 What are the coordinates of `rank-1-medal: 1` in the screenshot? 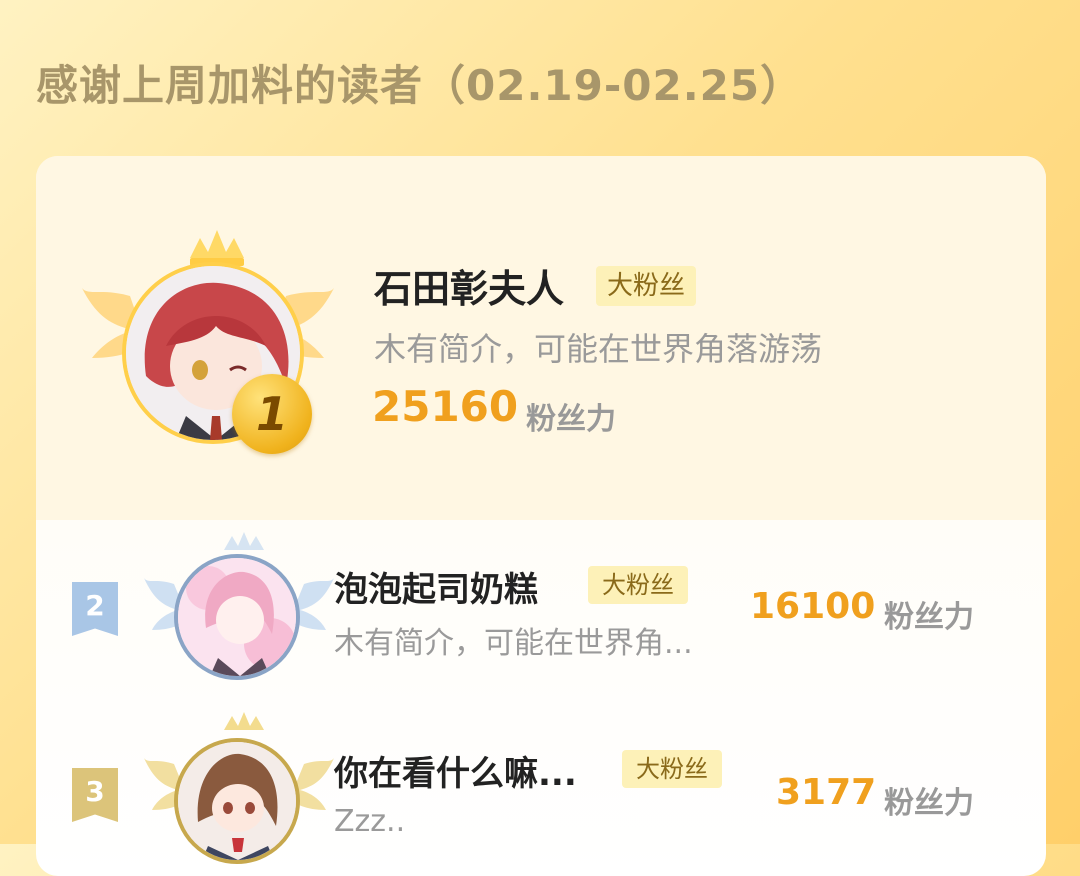 It's located at (272, 414).